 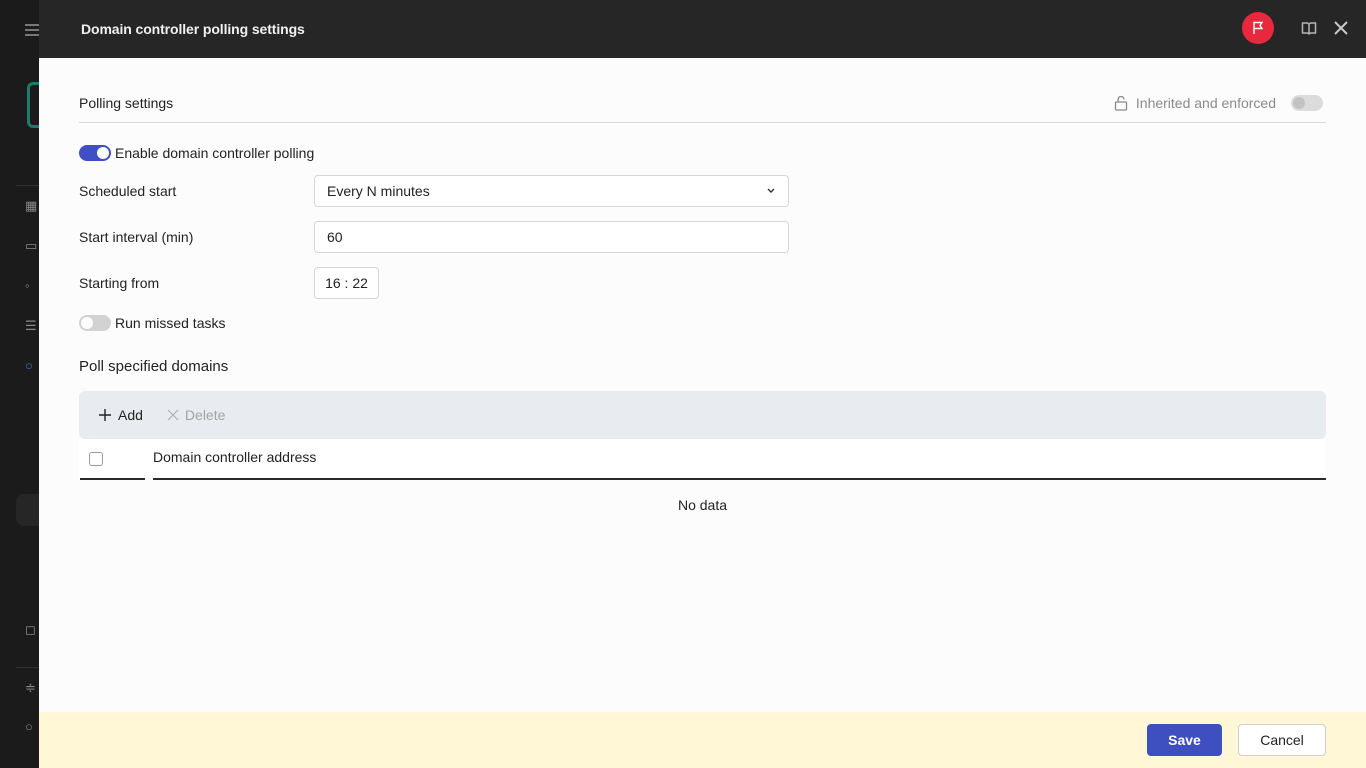 What do you see at coordinates (154, 366) in the screenshot?
I see `poll-domains-title: Poll specified domains` at bounding box center [154, 366].